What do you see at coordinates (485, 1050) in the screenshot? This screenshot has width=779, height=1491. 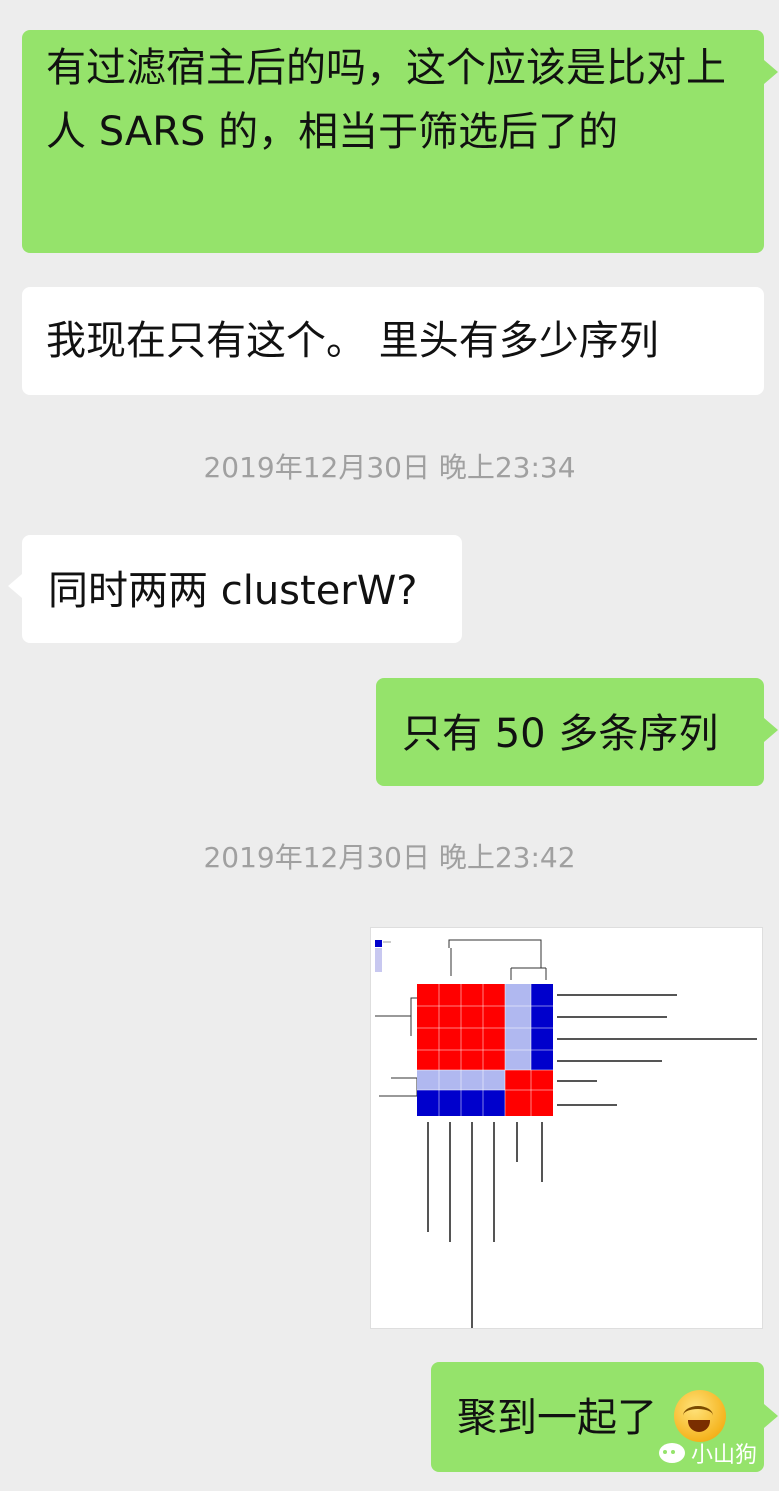 I see `heatmap-grid` at bounding box center [485, 1050].